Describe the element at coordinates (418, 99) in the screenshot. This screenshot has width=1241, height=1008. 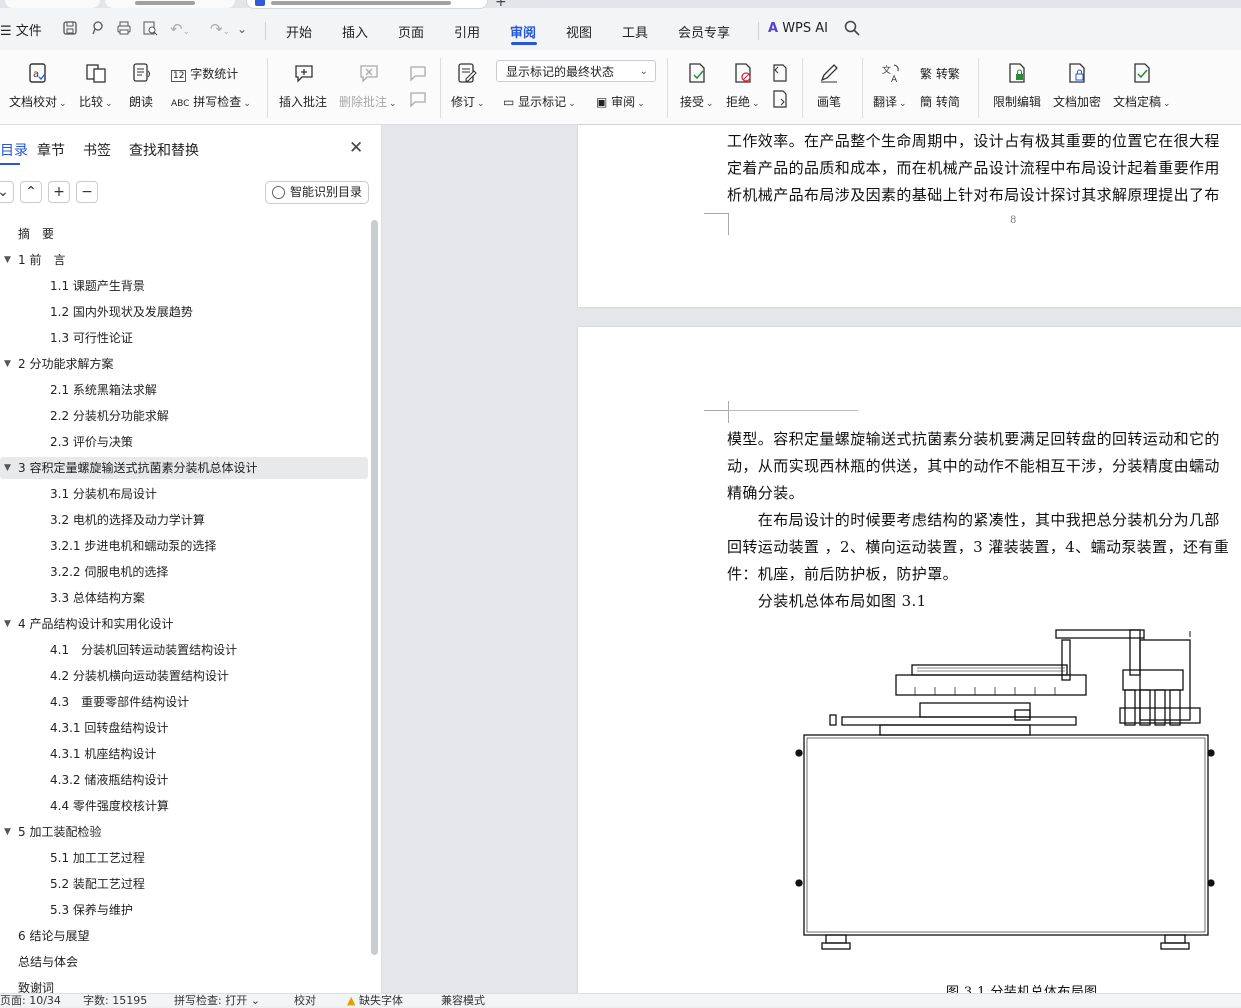
I see `next-comment-icon` at that location.